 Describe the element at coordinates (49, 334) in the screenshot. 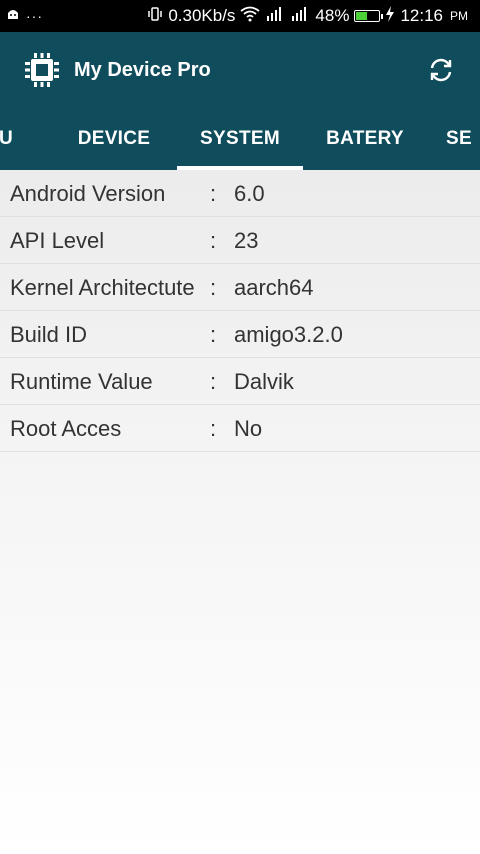

I see `row-label: Build ID` at that location.